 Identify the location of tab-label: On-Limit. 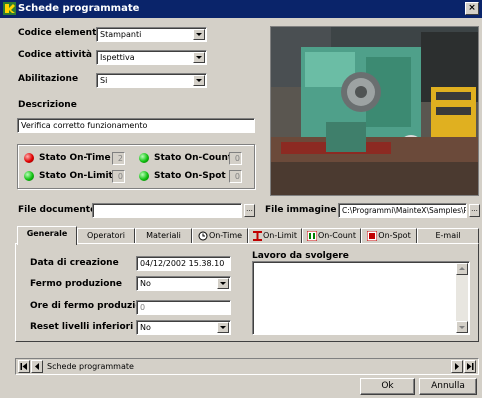
(280, 235).